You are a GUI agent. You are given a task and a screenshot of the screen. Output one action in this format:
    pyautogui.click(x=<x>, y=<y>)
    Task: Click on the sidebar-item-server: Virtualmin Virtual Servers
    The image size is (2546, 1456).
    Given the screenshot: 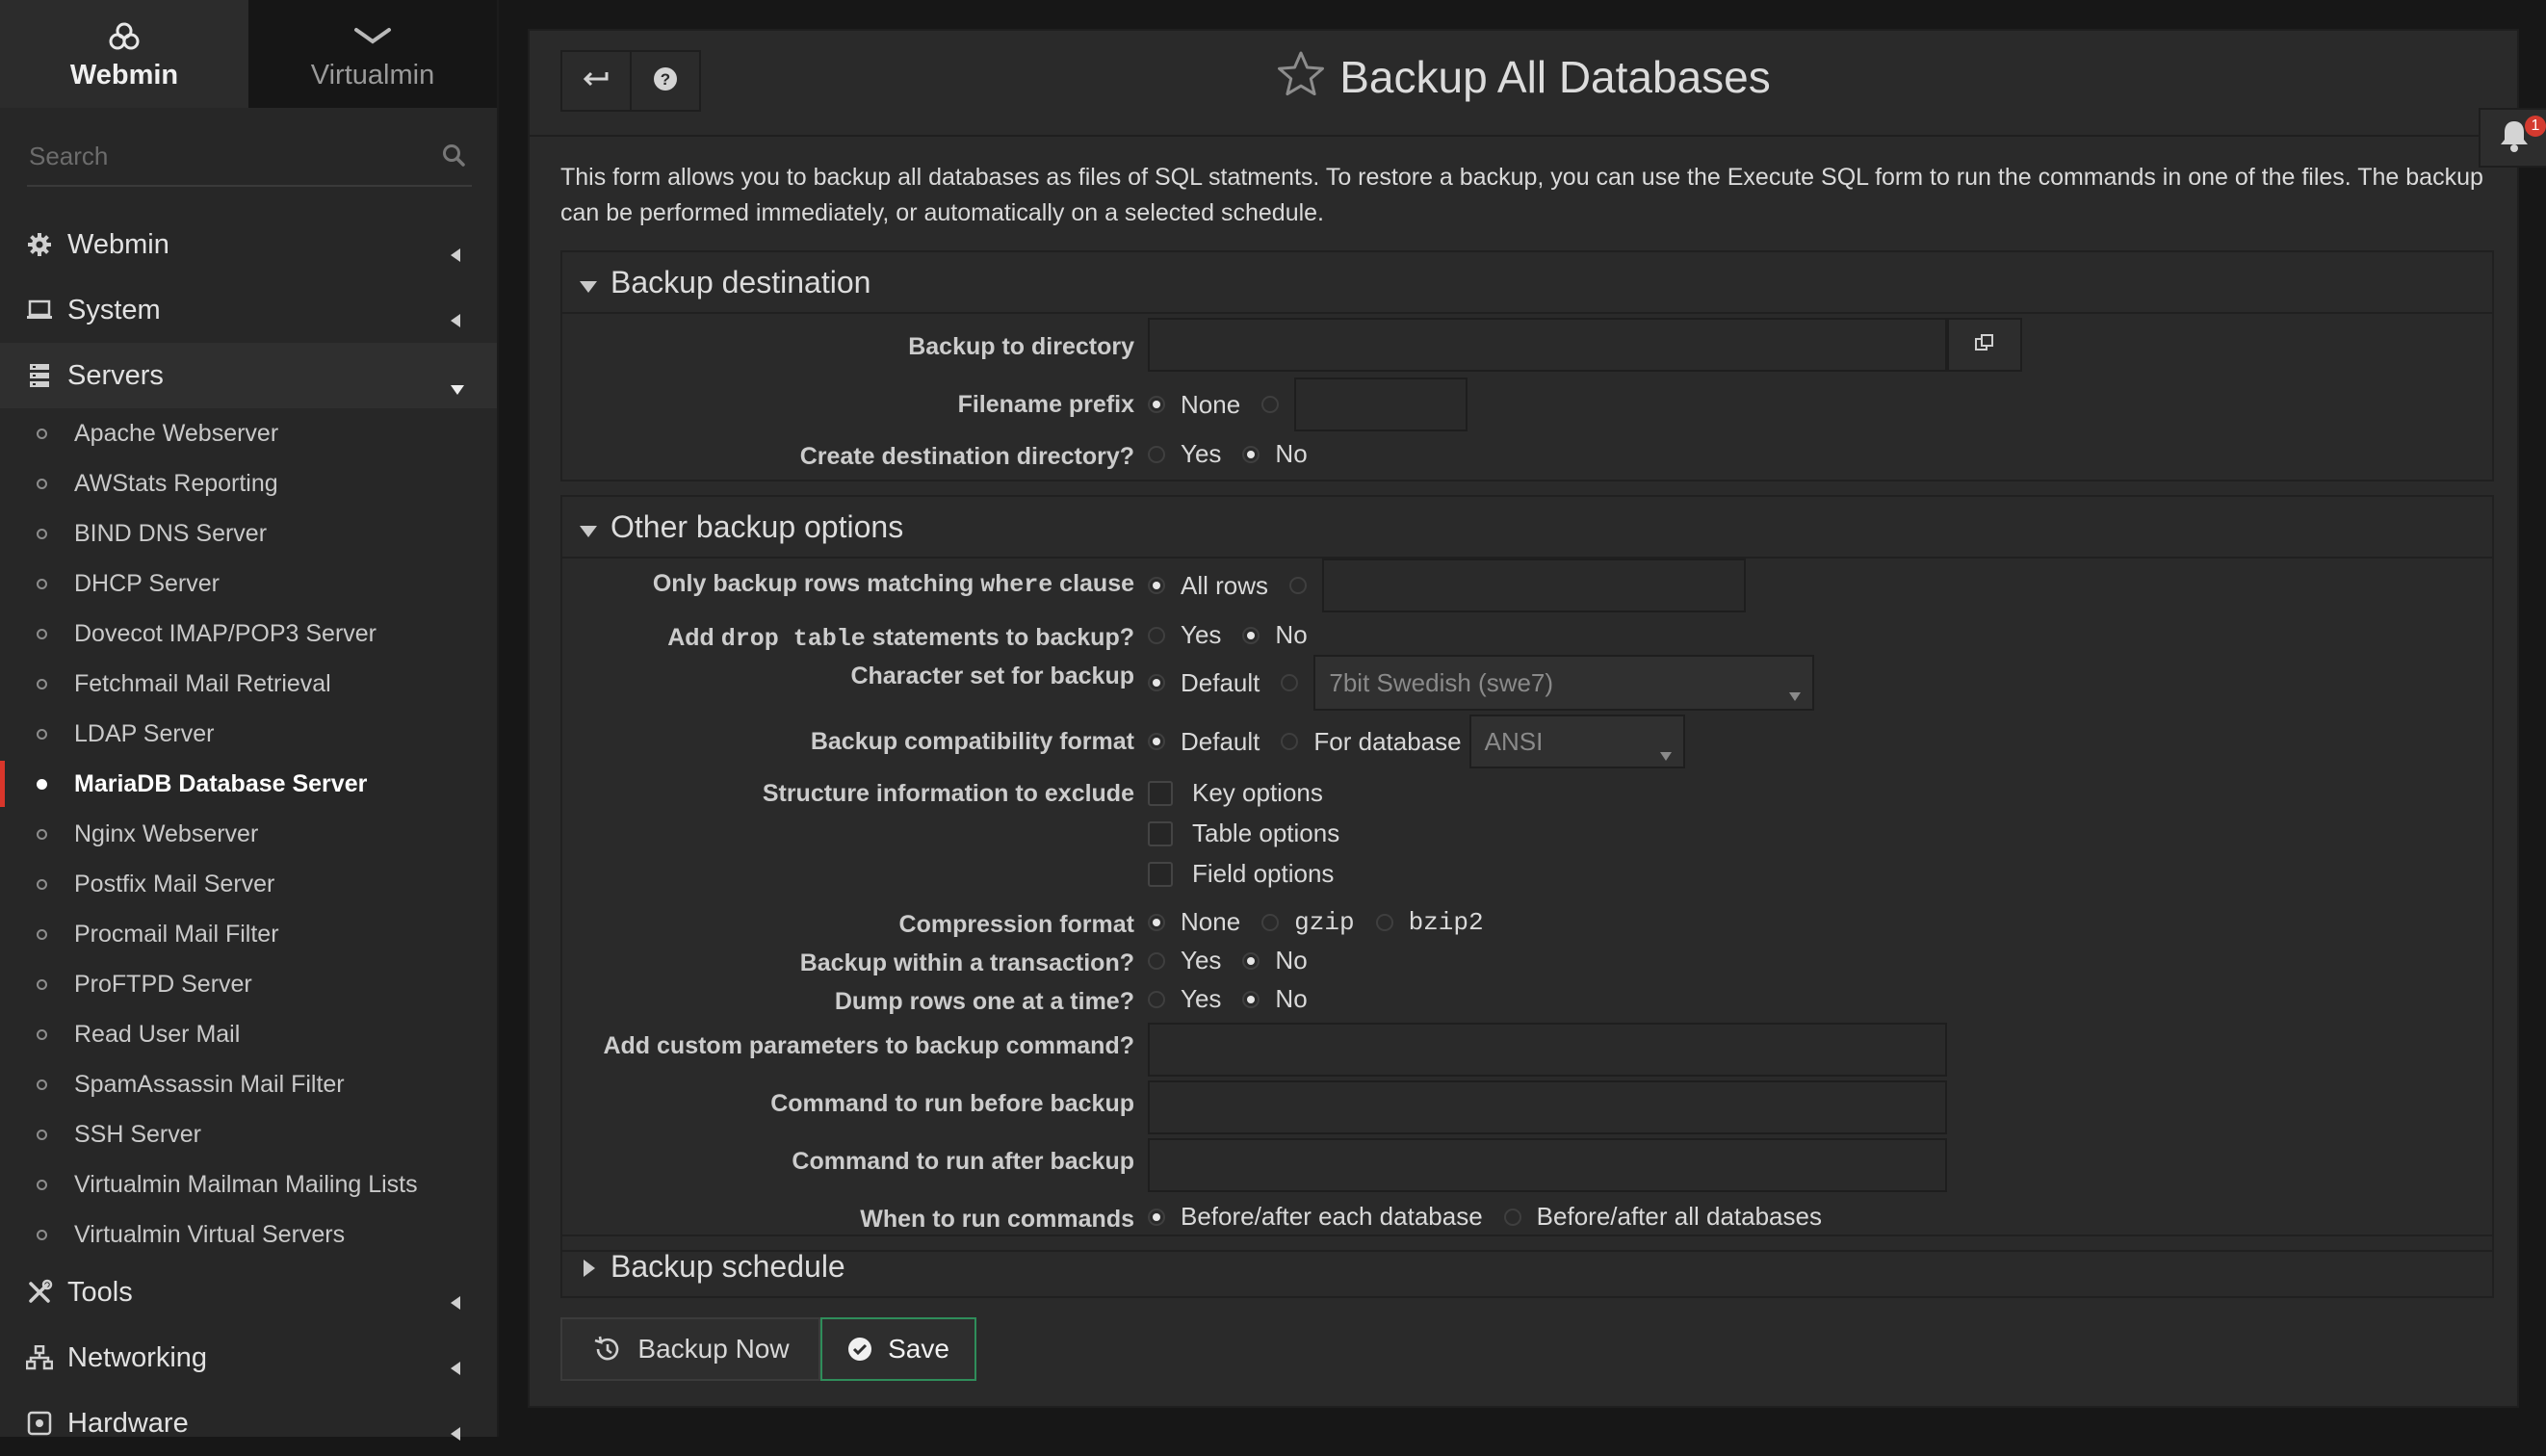 What is the action you would take?
    pyautogui.click(x=248, y=1234)
    